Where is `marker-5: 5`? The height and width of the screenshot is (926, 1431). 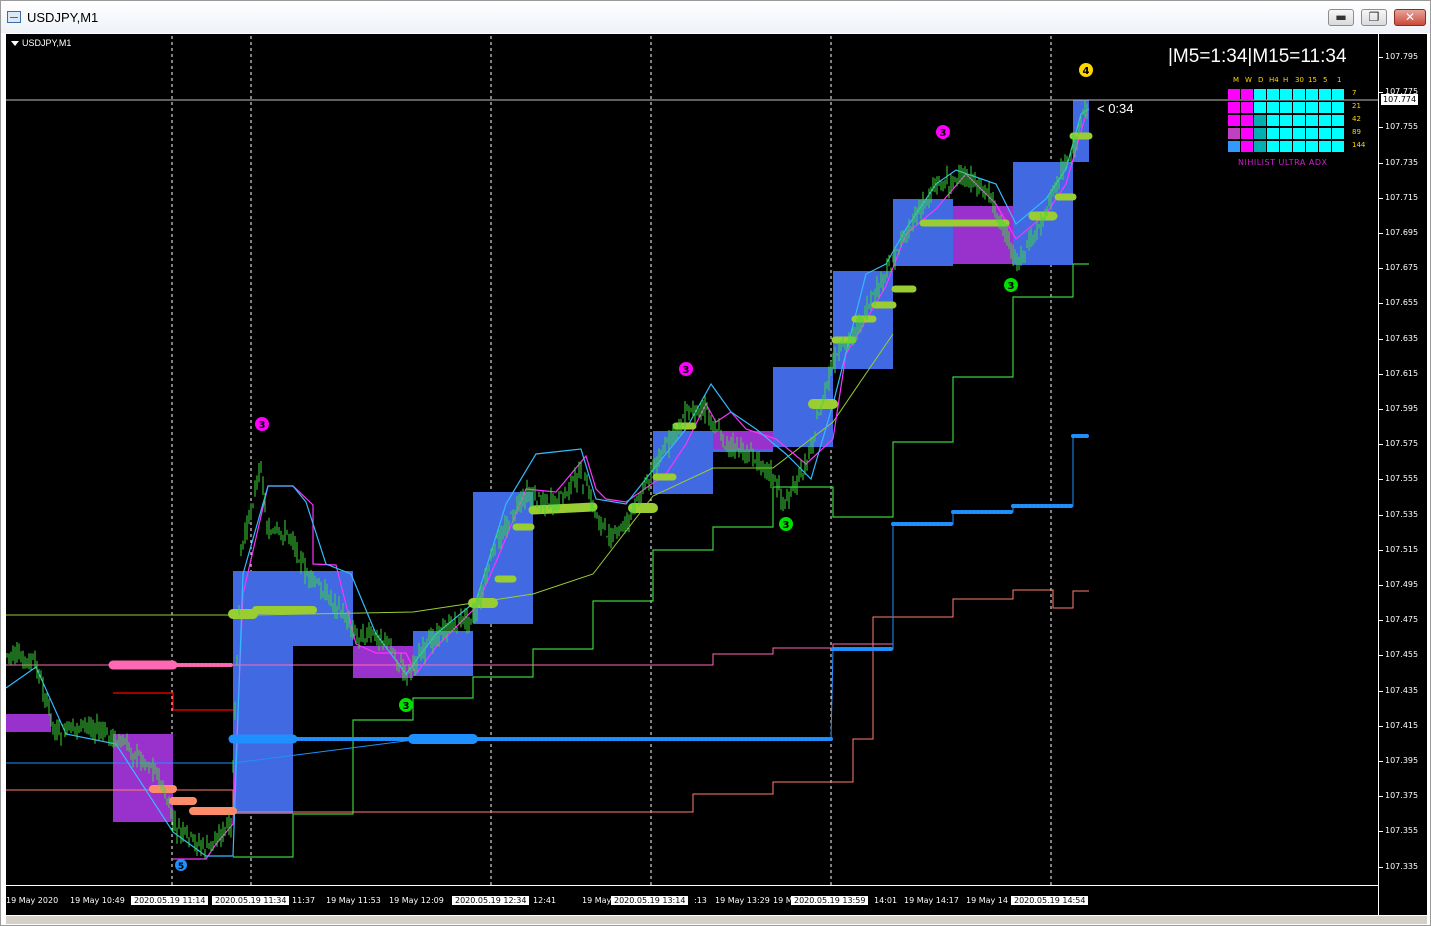 marker-5: 5 is located at coordinates (181, 865).